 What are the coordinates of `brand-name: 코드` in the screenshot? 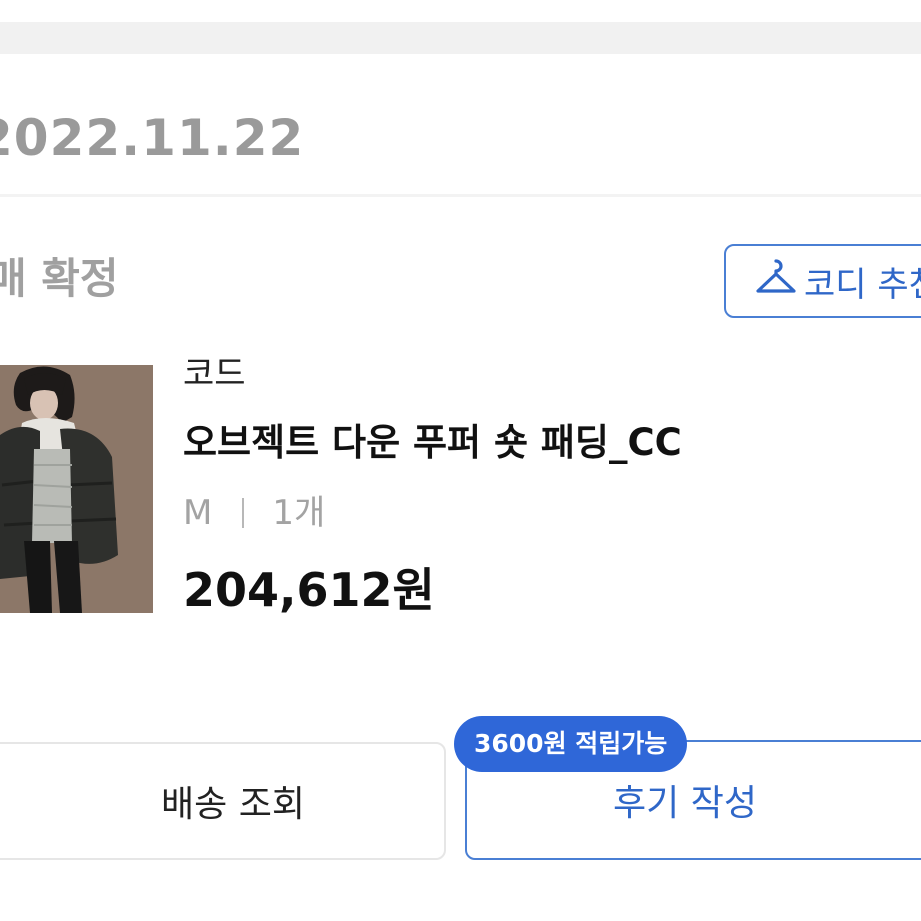 It's located at (214, 374).